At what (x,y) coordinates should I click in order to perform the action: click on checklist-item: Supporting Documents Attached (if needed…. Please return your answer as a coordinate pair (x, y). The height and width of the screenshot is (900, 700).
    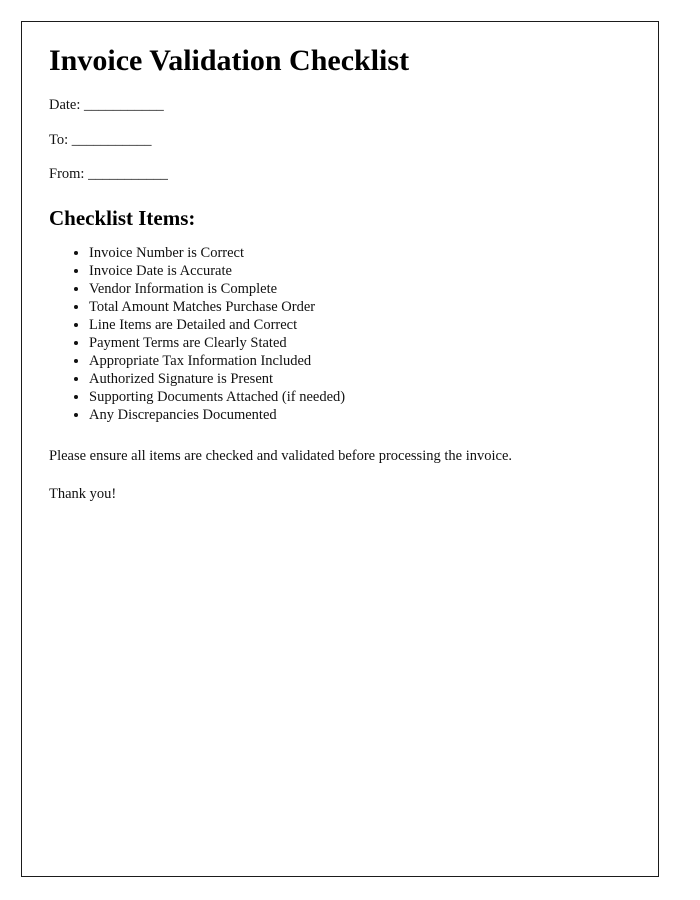
    Looking at the image, I should click on (363, 397).